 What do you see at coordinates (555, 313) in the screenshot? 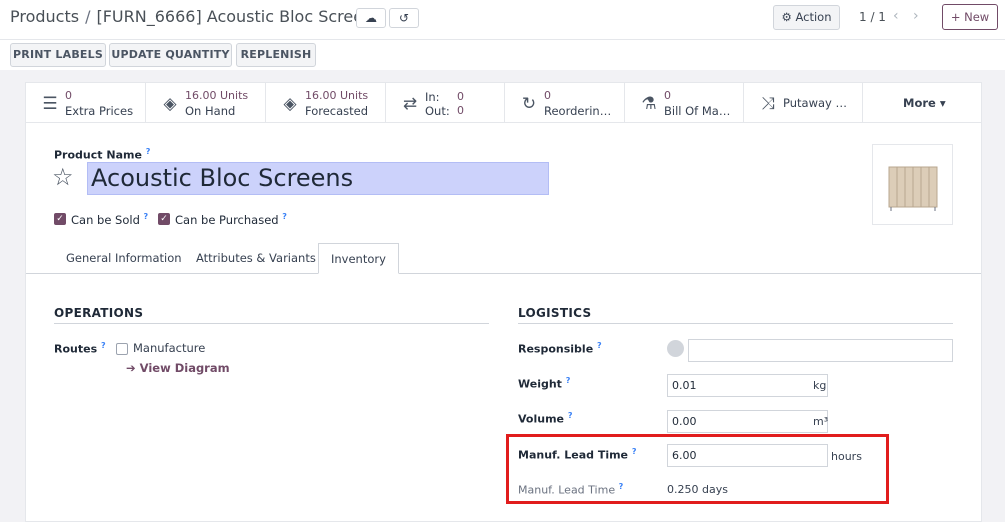
I see `logistics-section-title: LOGISTICS` at bounding box center [555, 313].